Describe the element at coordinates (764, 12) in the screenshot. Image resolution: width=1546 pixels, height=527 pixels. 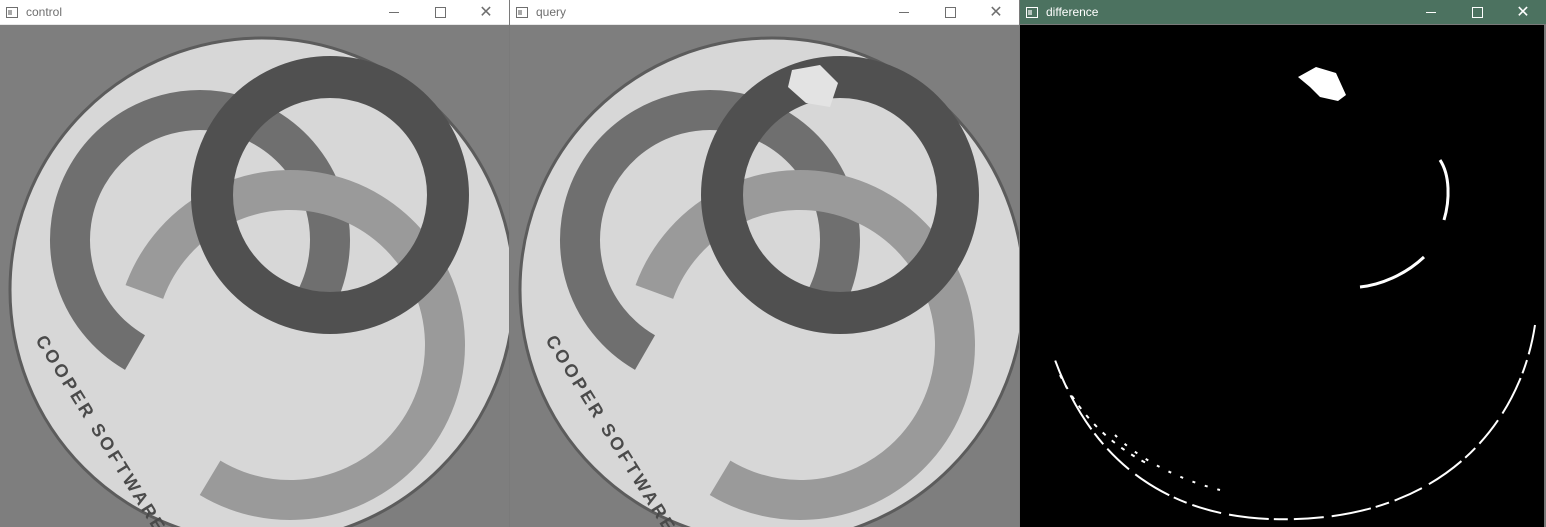
I see `query-titlebar: query ✕` at that location.